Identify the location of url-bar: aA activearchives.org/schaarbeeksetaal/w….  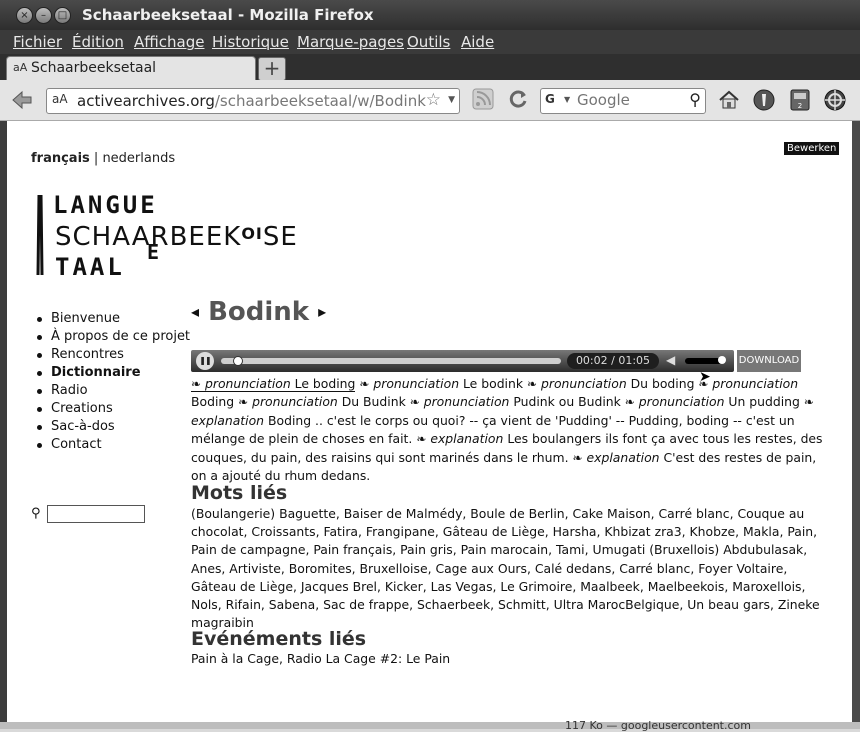
(253, 101).